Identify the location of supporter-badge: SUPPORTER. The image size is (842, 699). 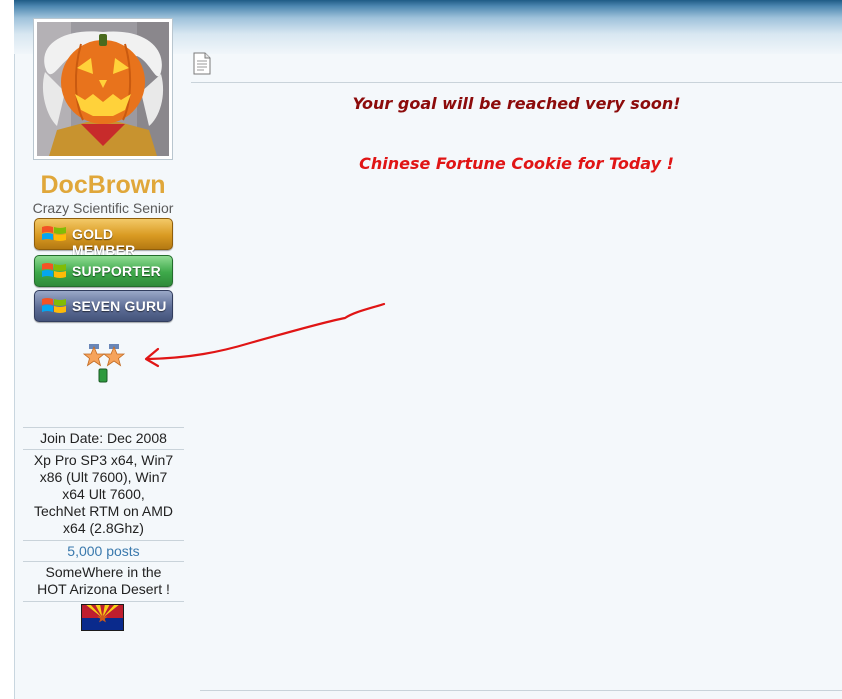
(103, 271).